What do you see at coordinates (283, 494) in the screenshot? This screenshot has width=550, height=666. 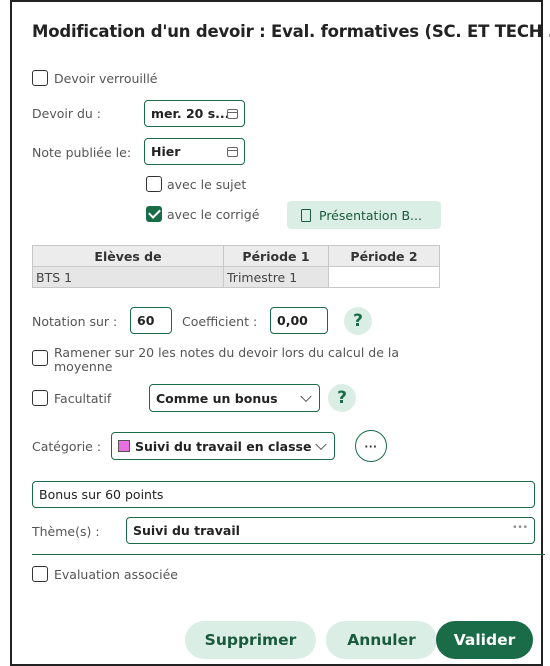 I see `comment-input: Bonus sur 60 points` at bounding box center [283, 494].